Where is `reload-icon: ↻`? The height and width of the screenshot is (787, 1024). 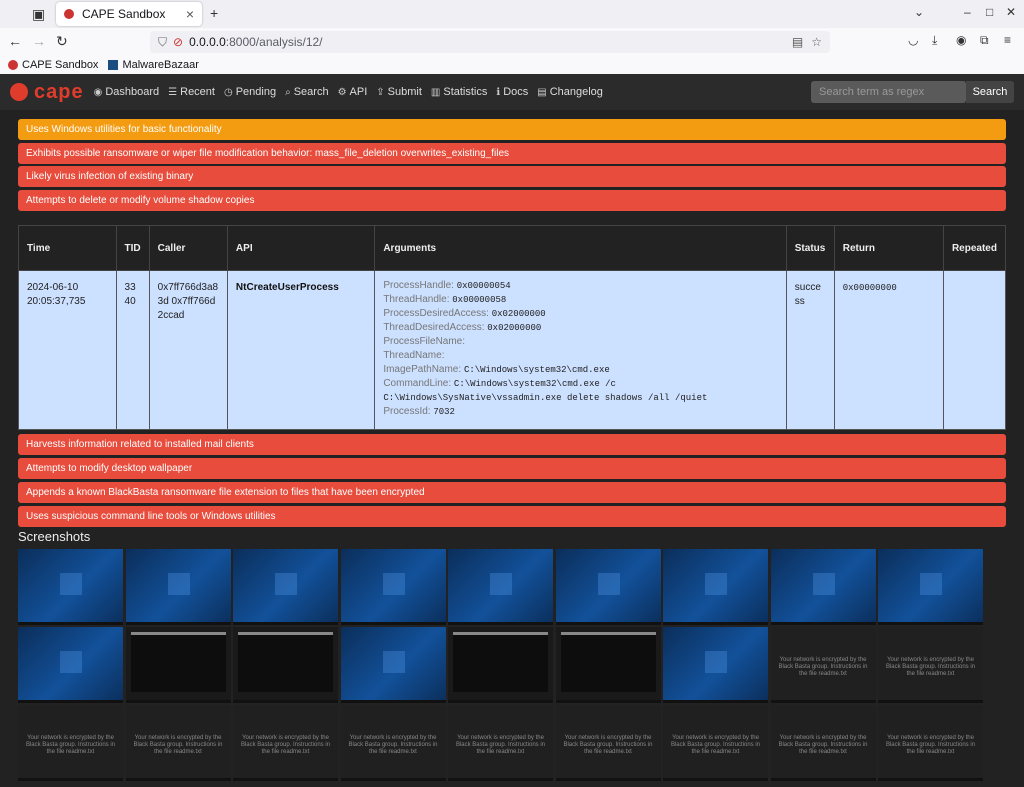
reload-icon: ↻ is located at coordinates (62, 41).